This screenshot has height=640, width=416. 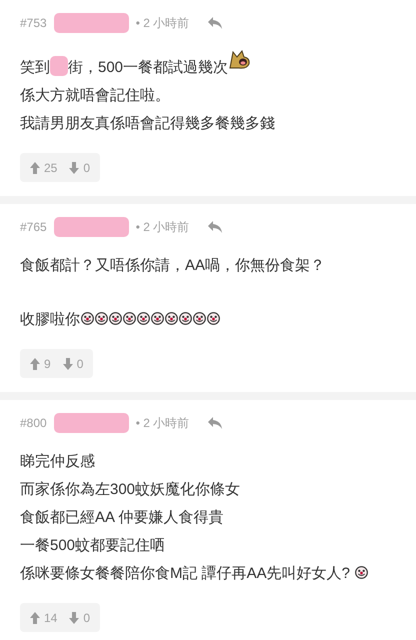 What do you see at coordinates (57, 461) in the screenshot?
I see `comment-text: 睇完仲反感` at bounding box center [57, 461].